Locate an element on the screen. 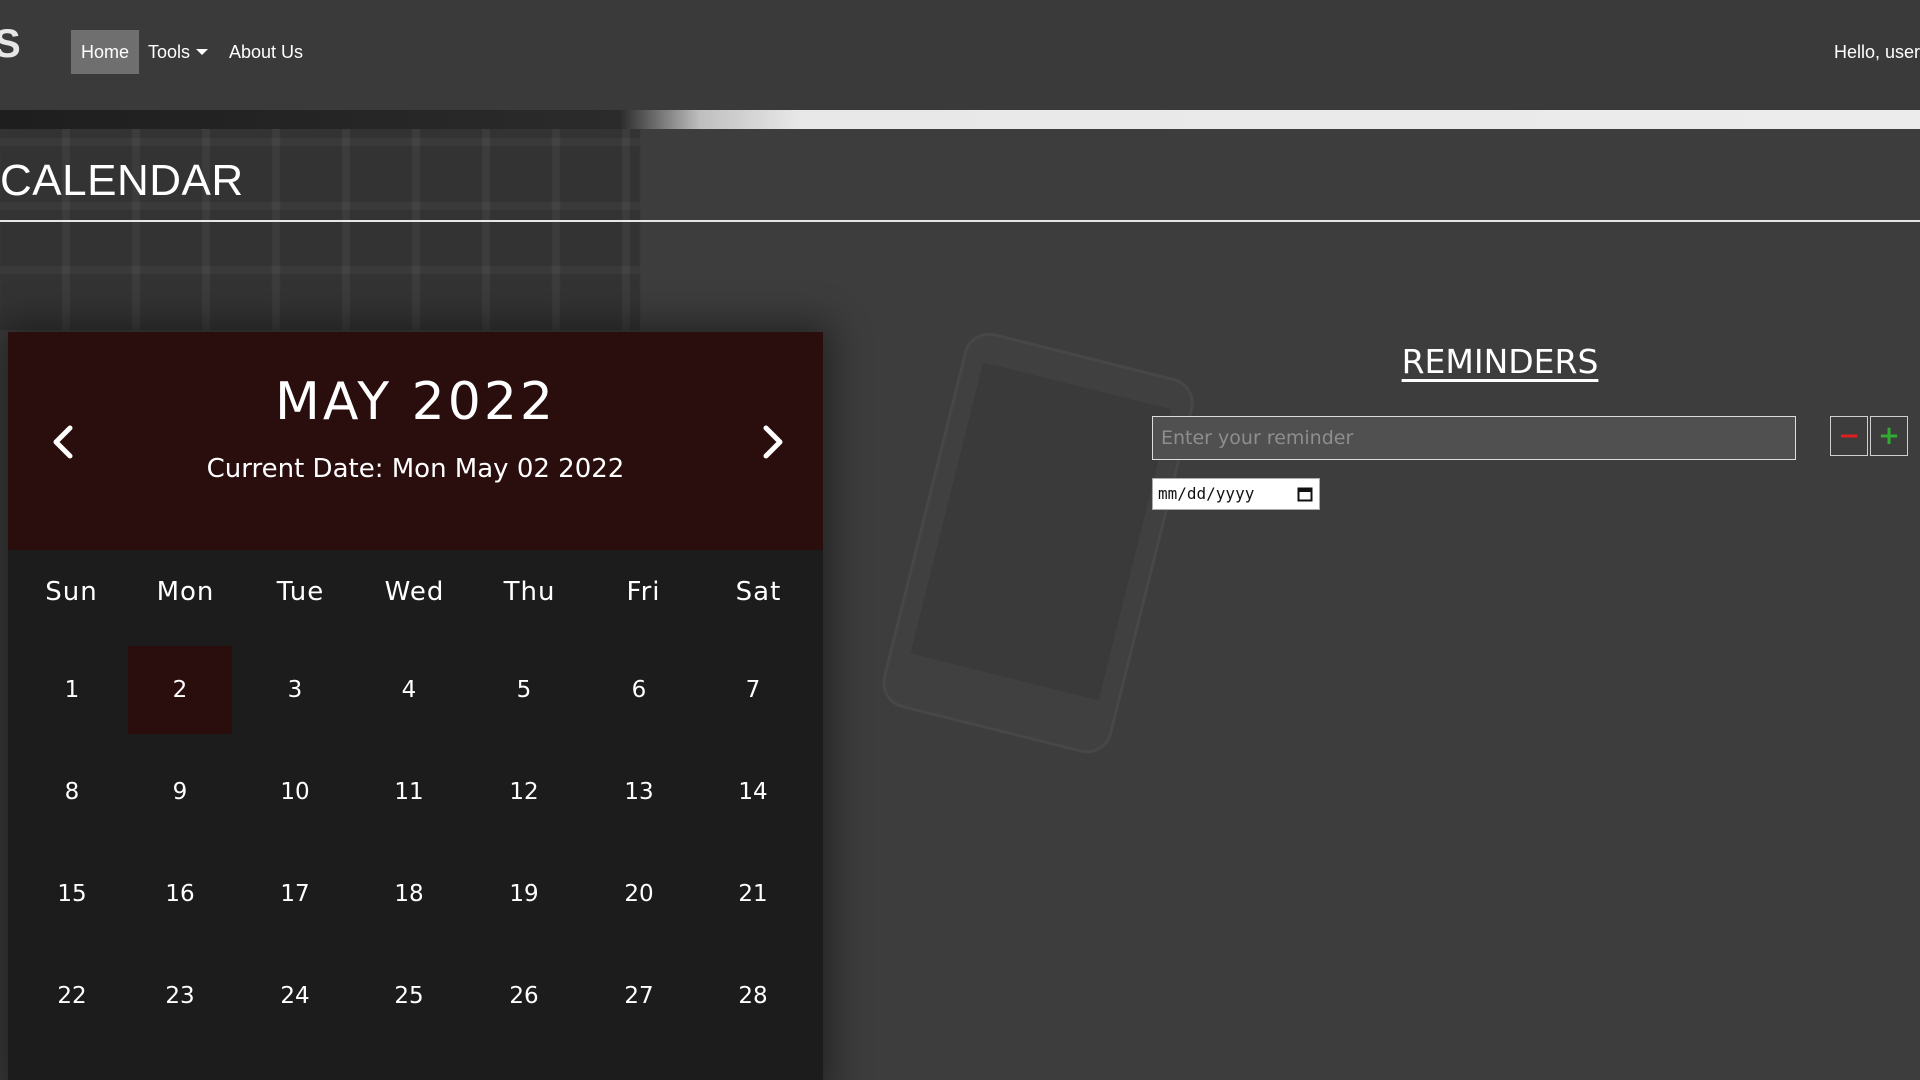 Image resolution: width=1920 pixels, height=1080 pixels. calendar-day: 6 is located at coordinates (639, 690).